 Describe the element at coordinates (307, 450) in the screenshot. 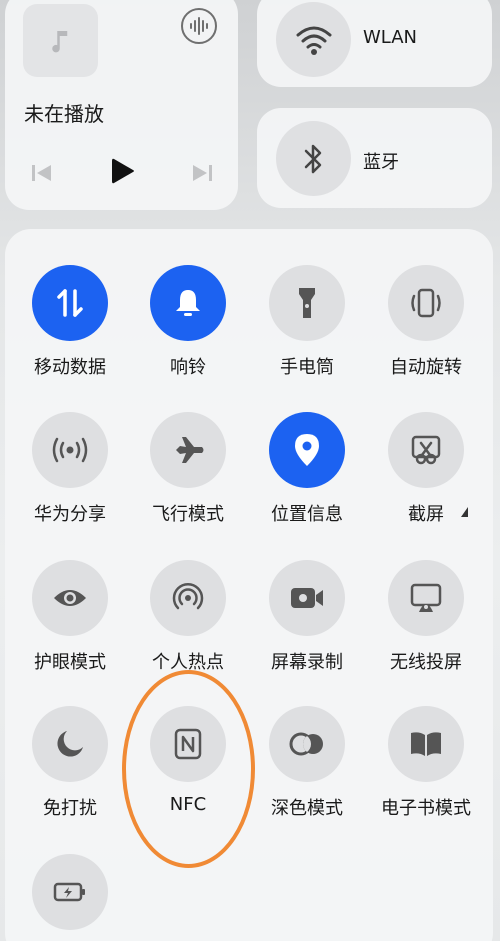

I see `location-icon` at that location.